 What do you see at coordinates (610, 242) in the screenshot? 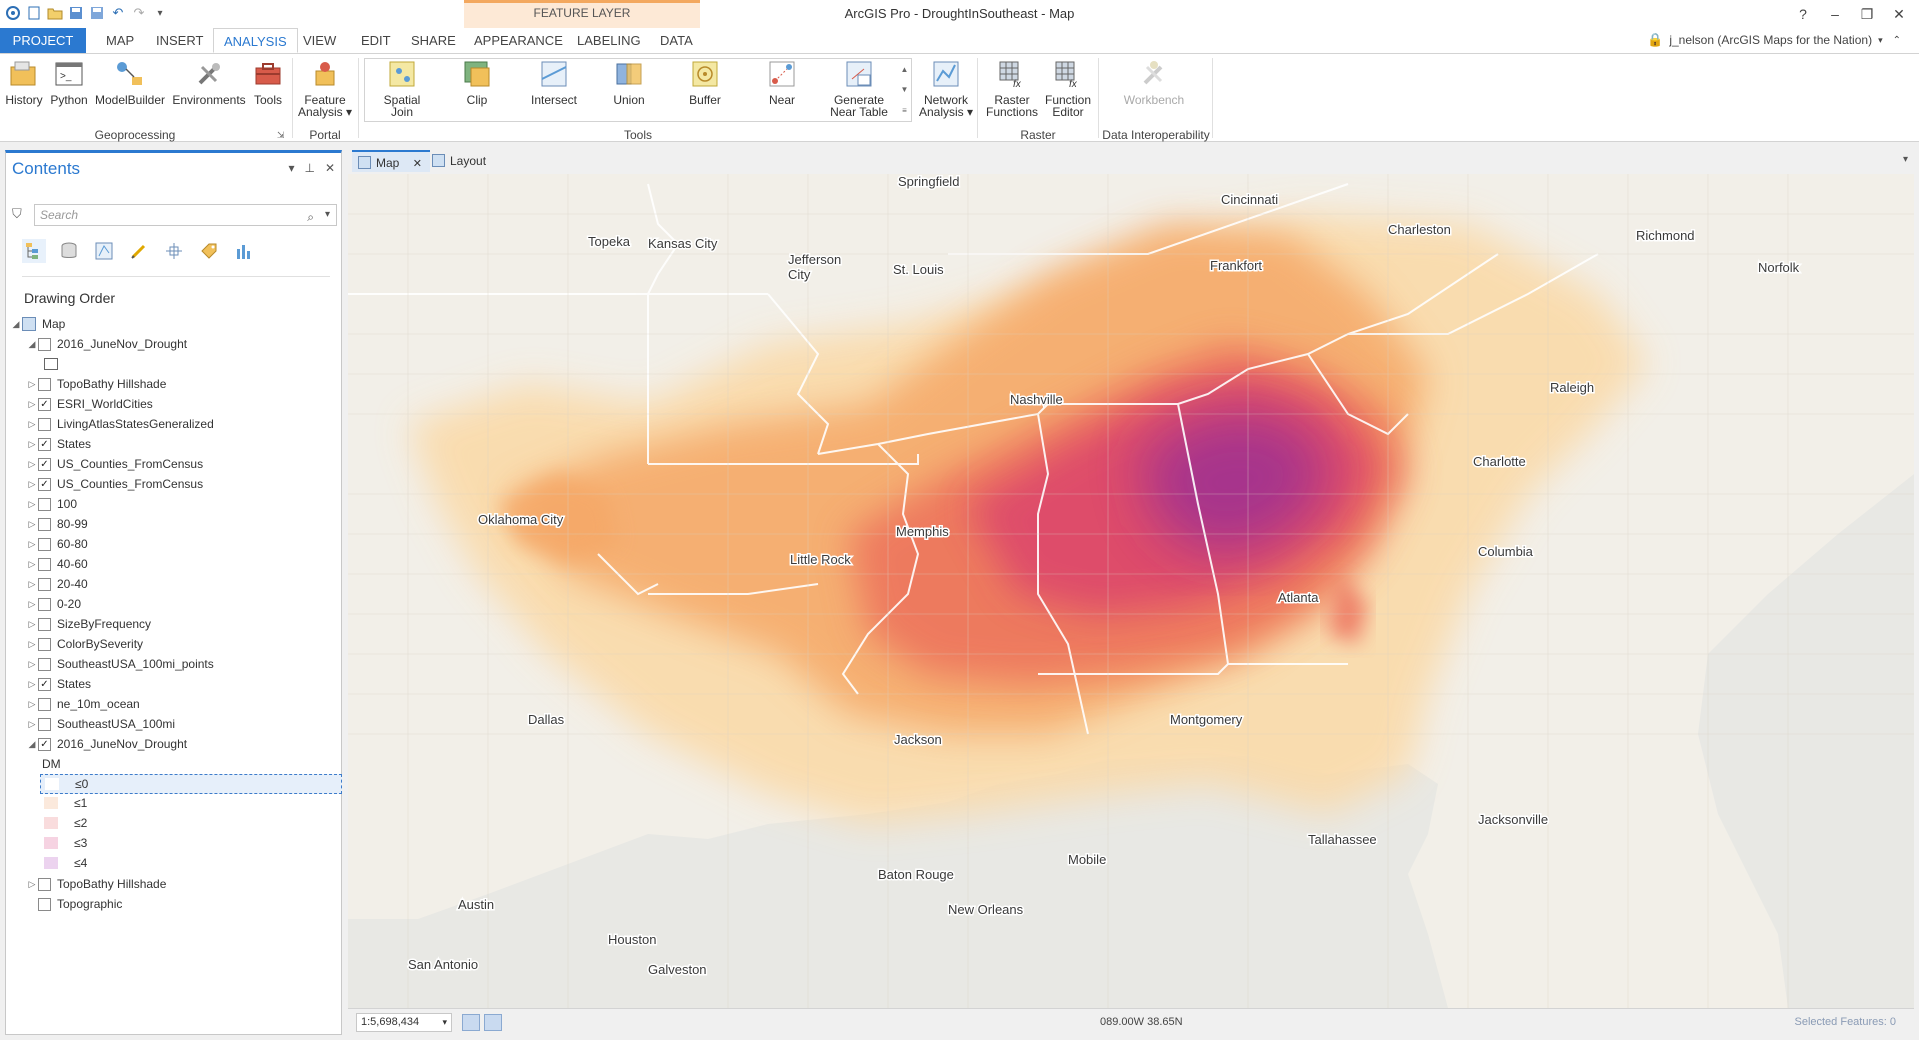
I see `city-label: Topeka` at bounding box center [610, 242].